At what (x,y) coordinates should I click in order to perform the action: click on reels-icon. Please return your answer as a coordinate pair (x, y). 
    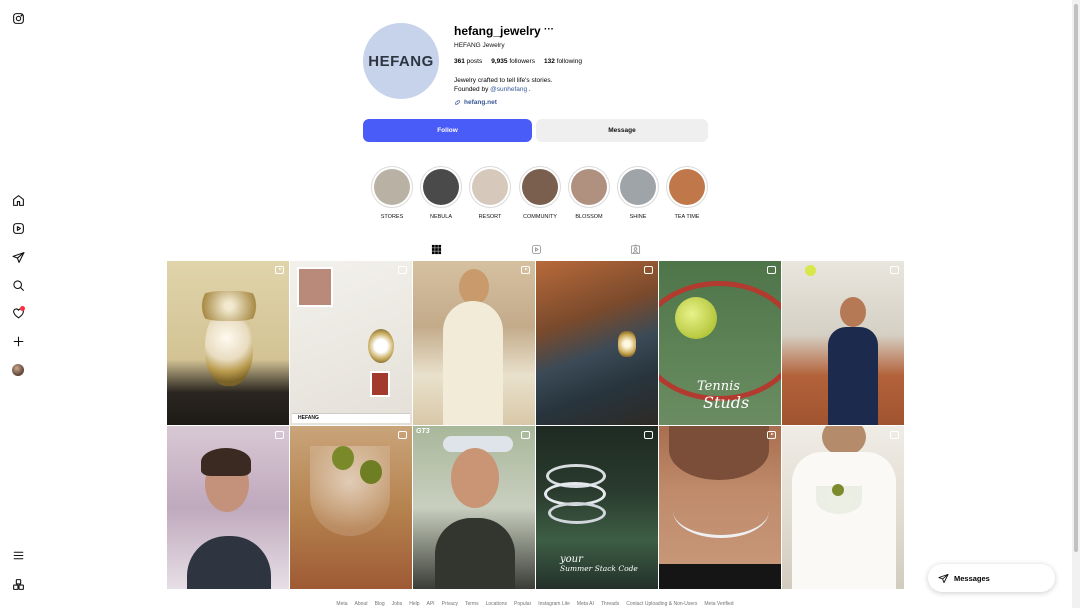
    Looking at the image, I should click on (18, 228).